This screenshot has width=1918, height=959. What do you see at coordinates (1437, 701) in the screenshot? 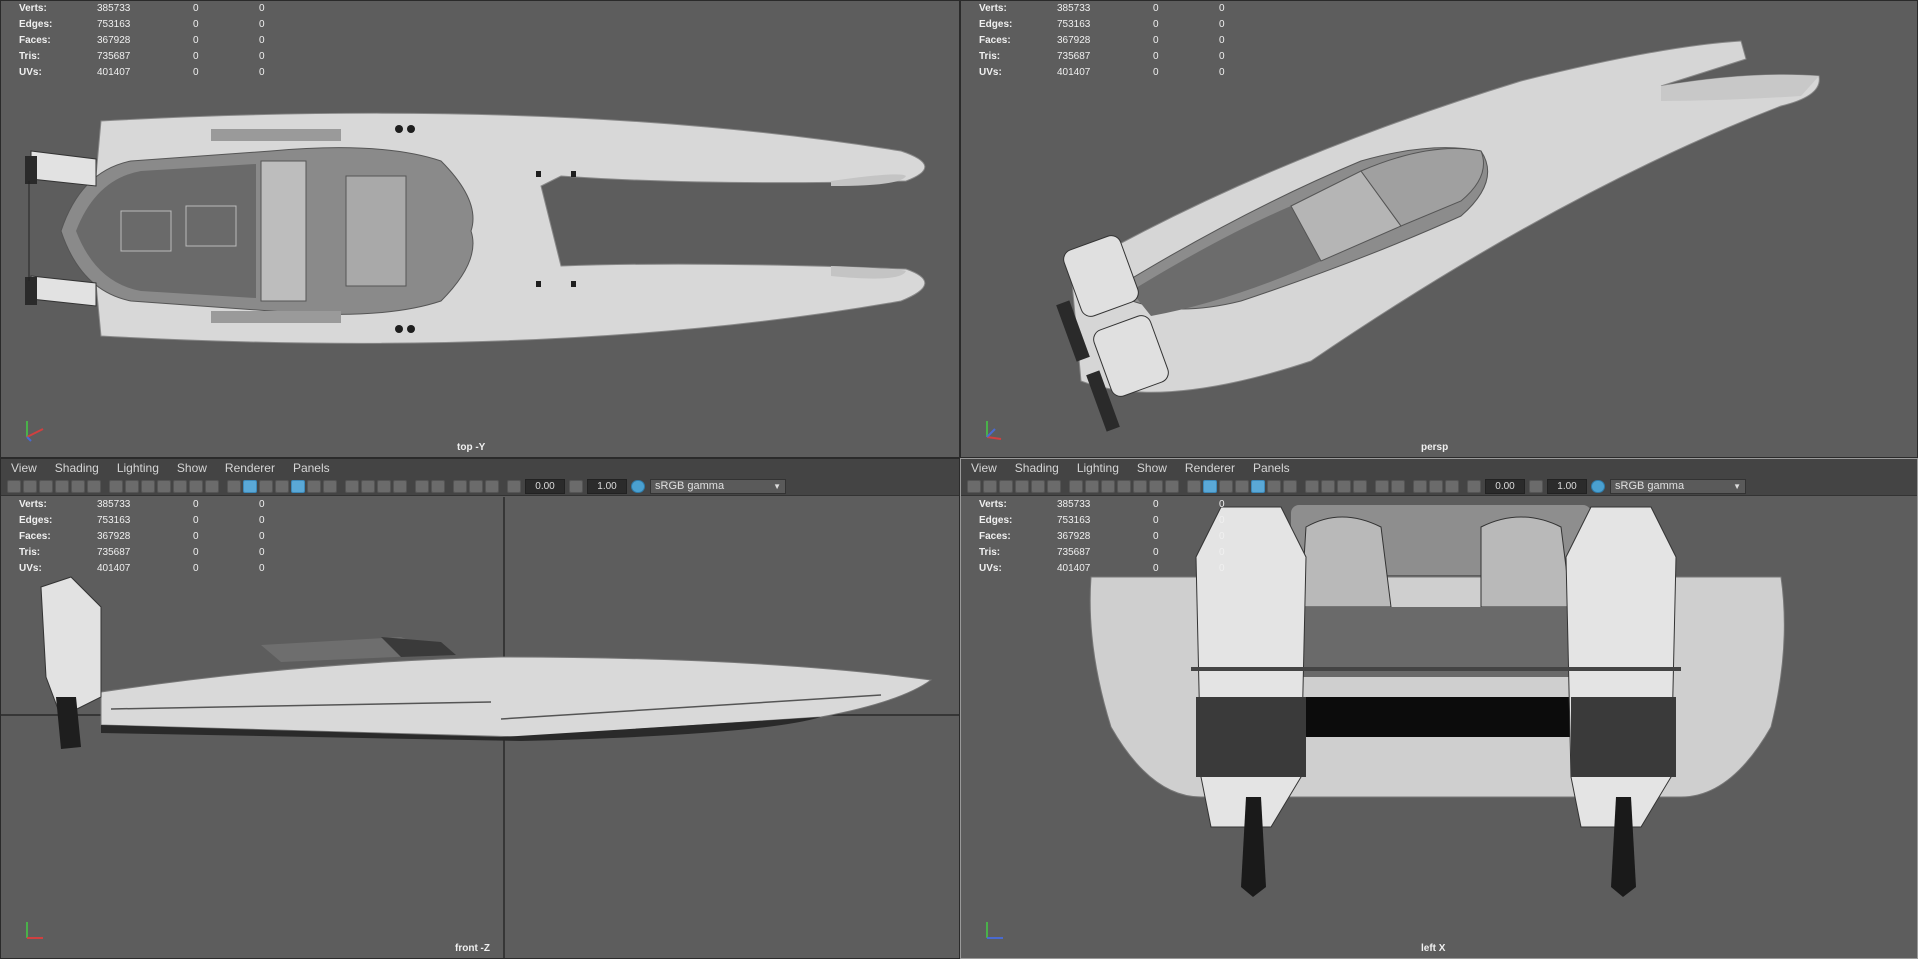
I see `boat-stern-view` at bounding box center [1437, 701].